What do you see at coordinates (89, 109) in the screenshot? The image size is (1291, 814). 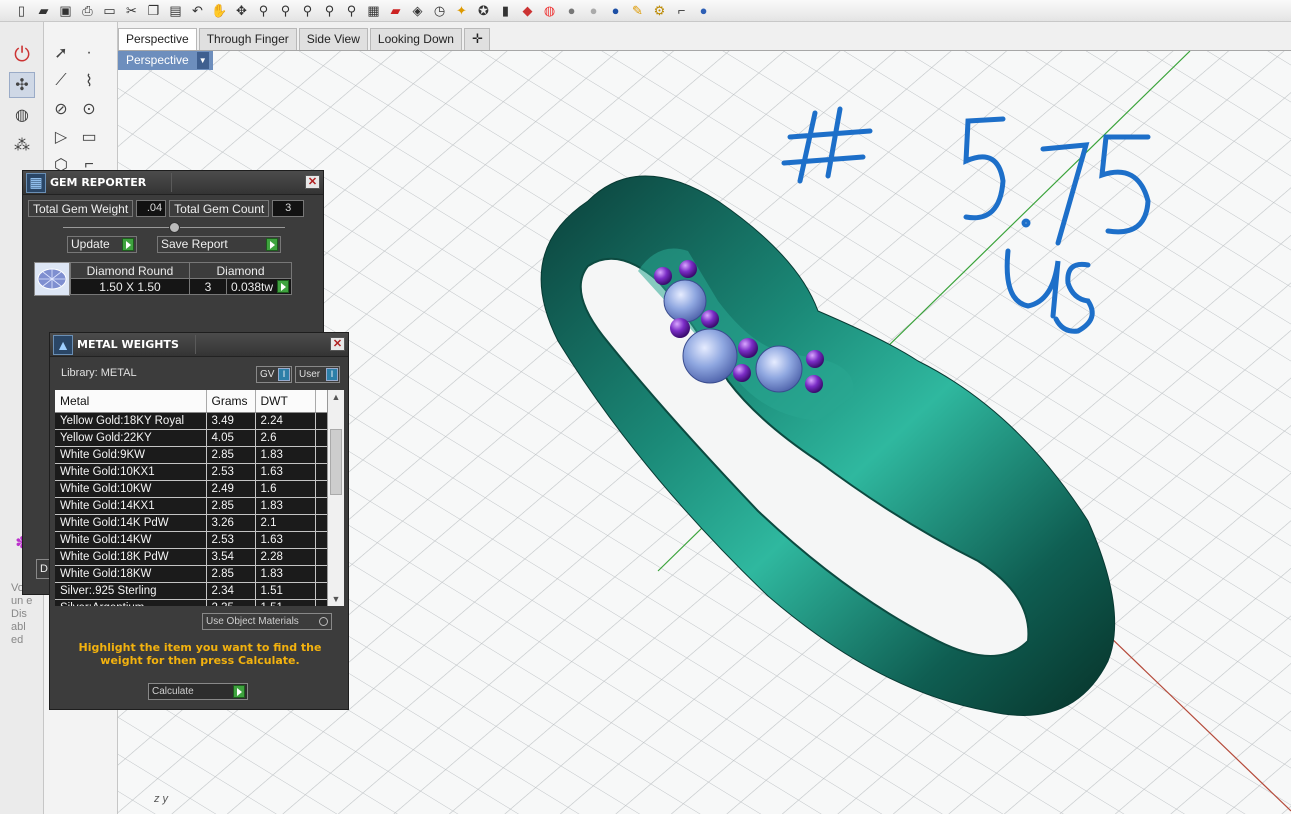 I see `ellipse-icon: ⊙` at bounding box center [89, 109].